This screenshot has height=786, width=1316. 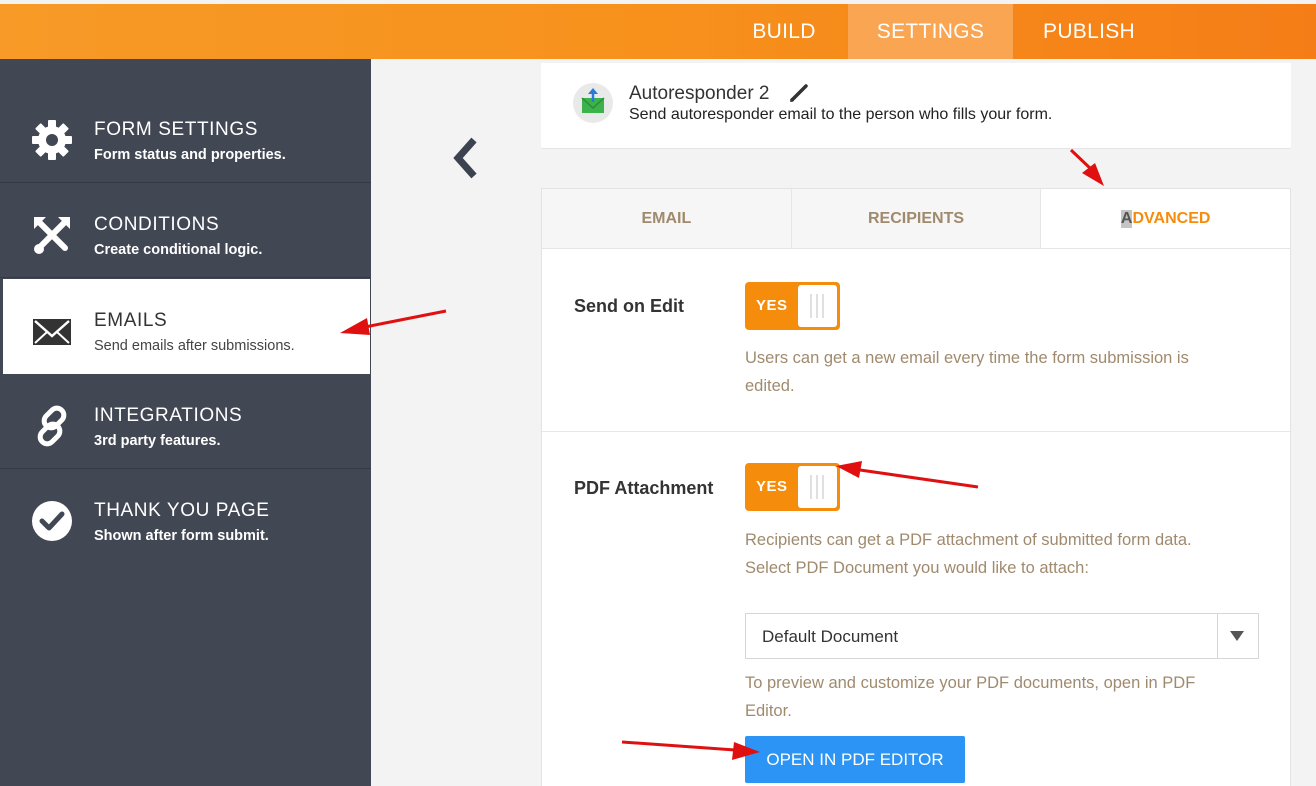 I want to click on pdf-attachment-label: PDF Attachment, so click(x=644, y=488).